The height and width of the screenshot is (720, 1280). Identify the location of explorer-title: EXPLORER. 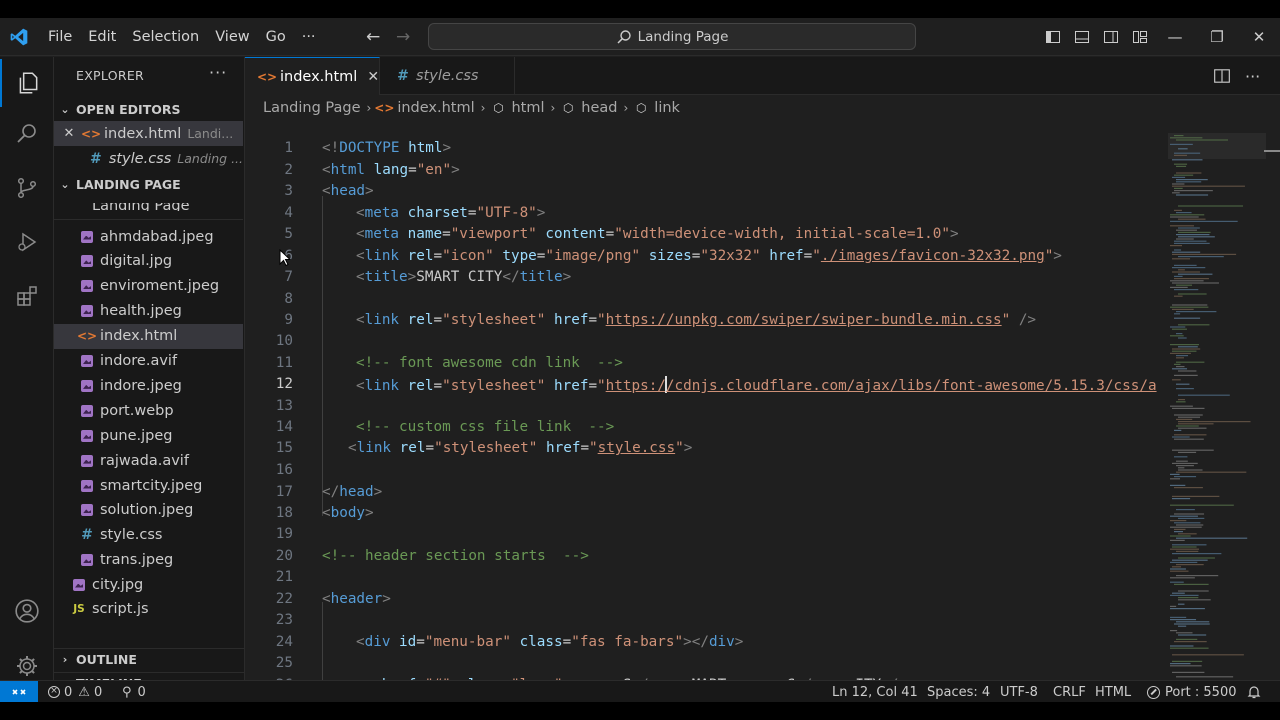
(110, 75).